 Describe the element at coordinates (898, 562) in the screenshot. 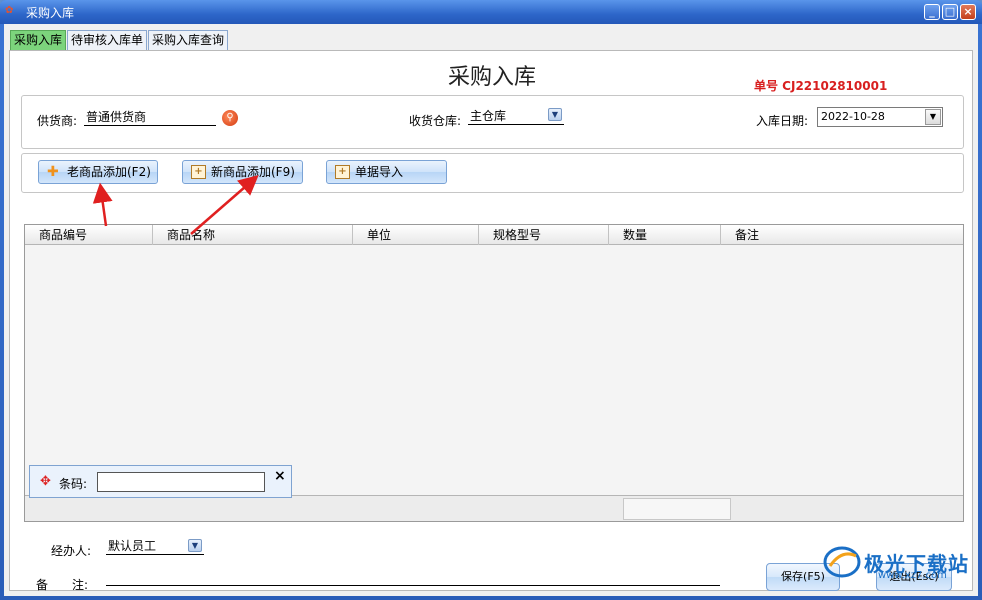

I see `watermark: 极光下载站 www.xz7.com` at that location.